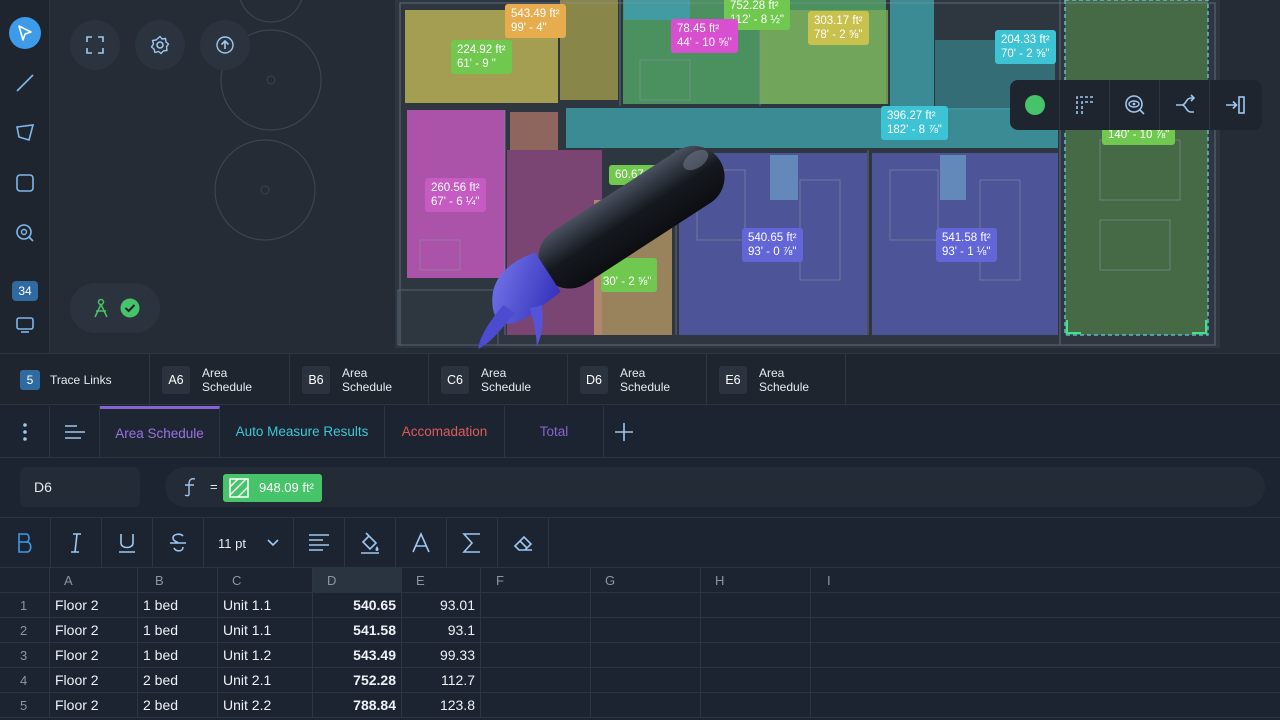  What do you see at coordinates (1035, 105) in the screenshot?
I see `color-button` at bounding box center [1035, 105].